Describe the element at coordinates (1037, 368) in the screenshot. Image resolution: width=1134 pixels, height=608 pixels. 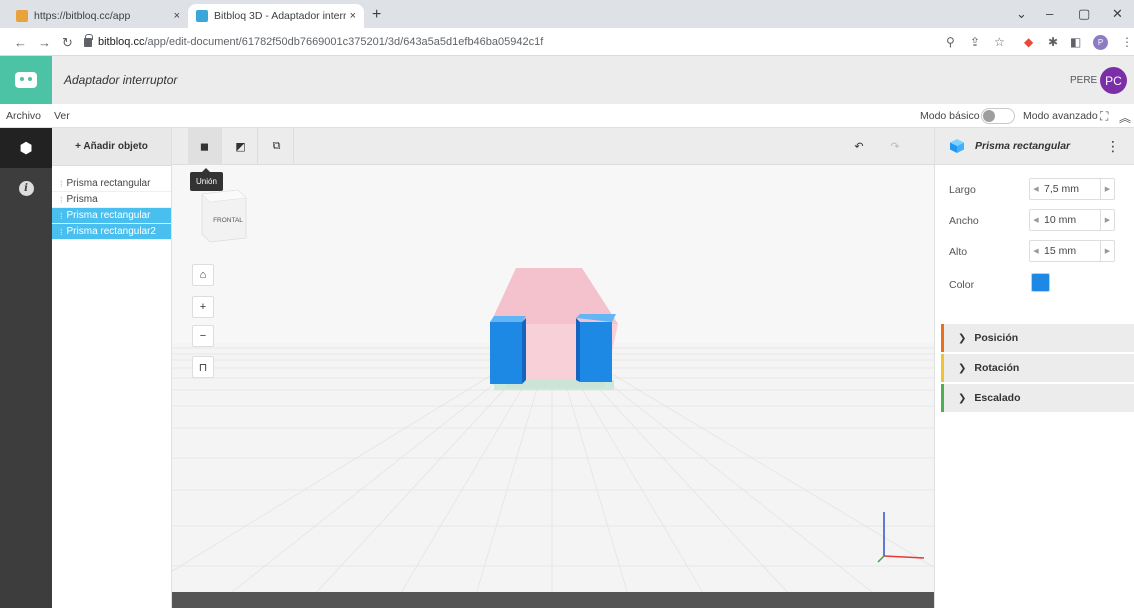
I see `section-rotacion: ❯ Rotación` at that location.